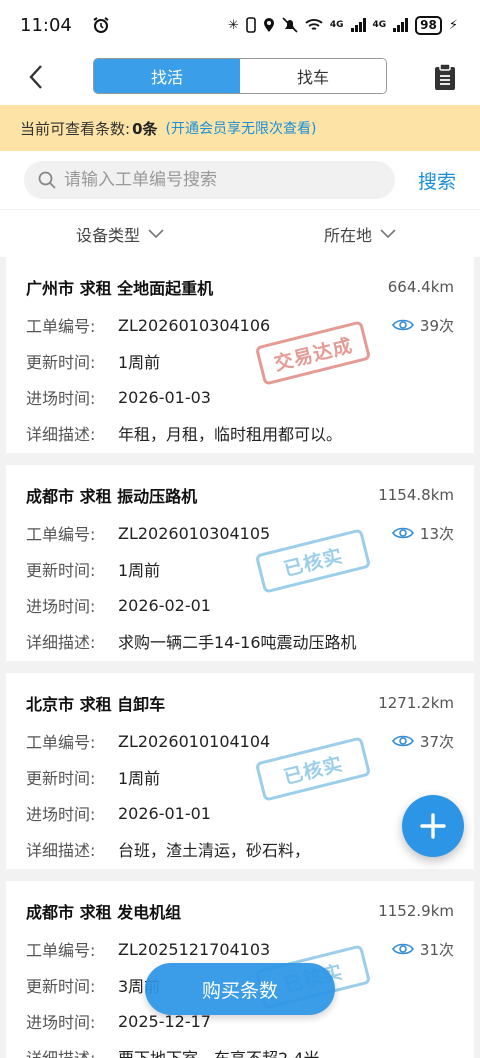 This screenshot has width=480, height=1058. Describe the element at coordinates (237, 642) in the screenshot. I see `desc-value: 求购一辆二手14-16吨震动压路机` at that location.